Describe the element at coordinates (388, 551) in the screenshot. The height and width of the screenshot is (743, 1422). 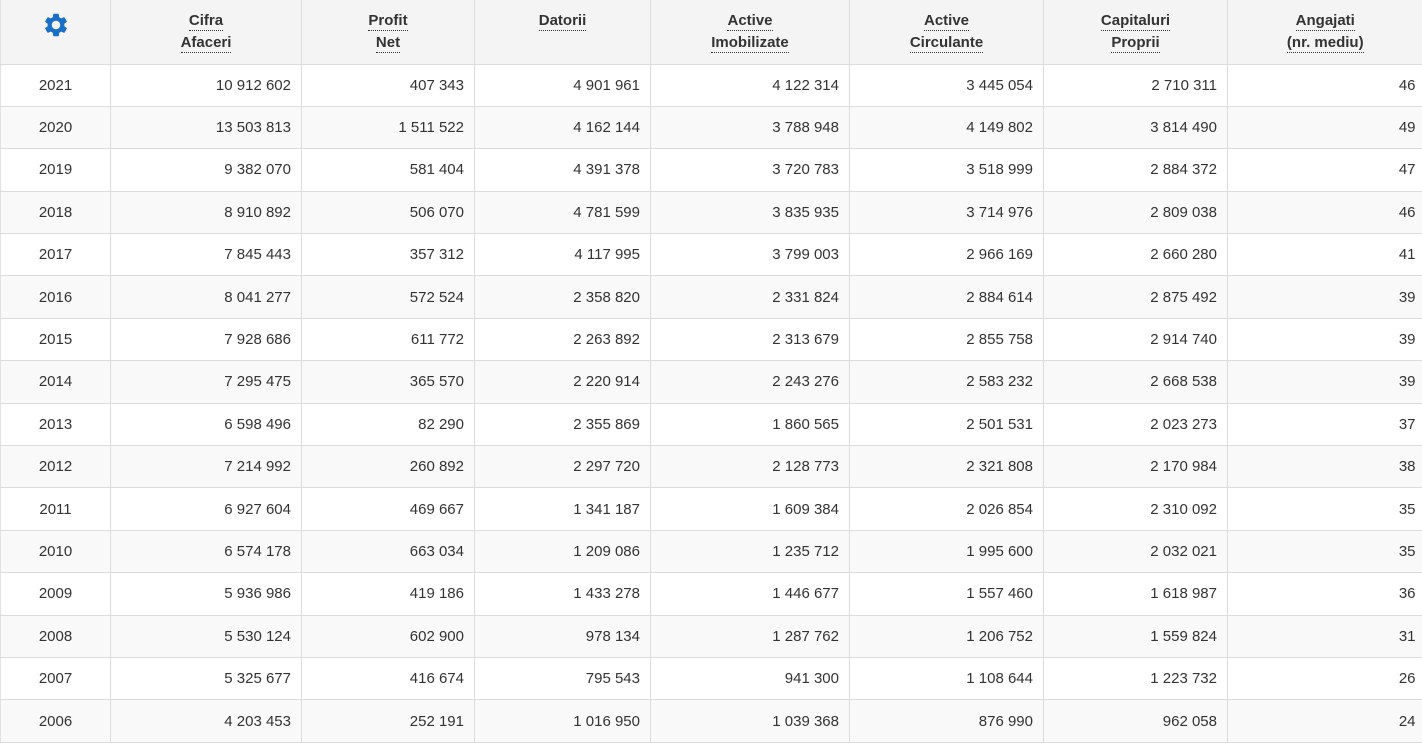
I see `value-cell: 663 034` at that location.